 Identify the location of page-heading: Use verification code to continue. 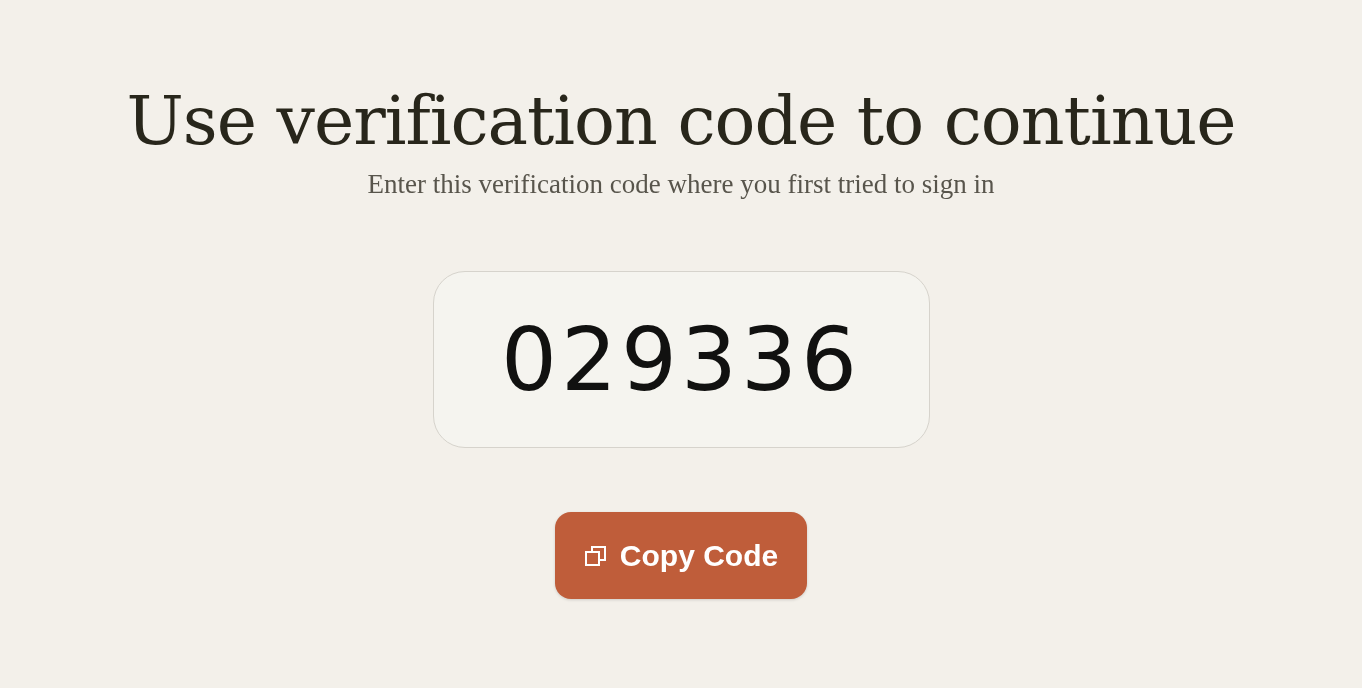
(681, 121).